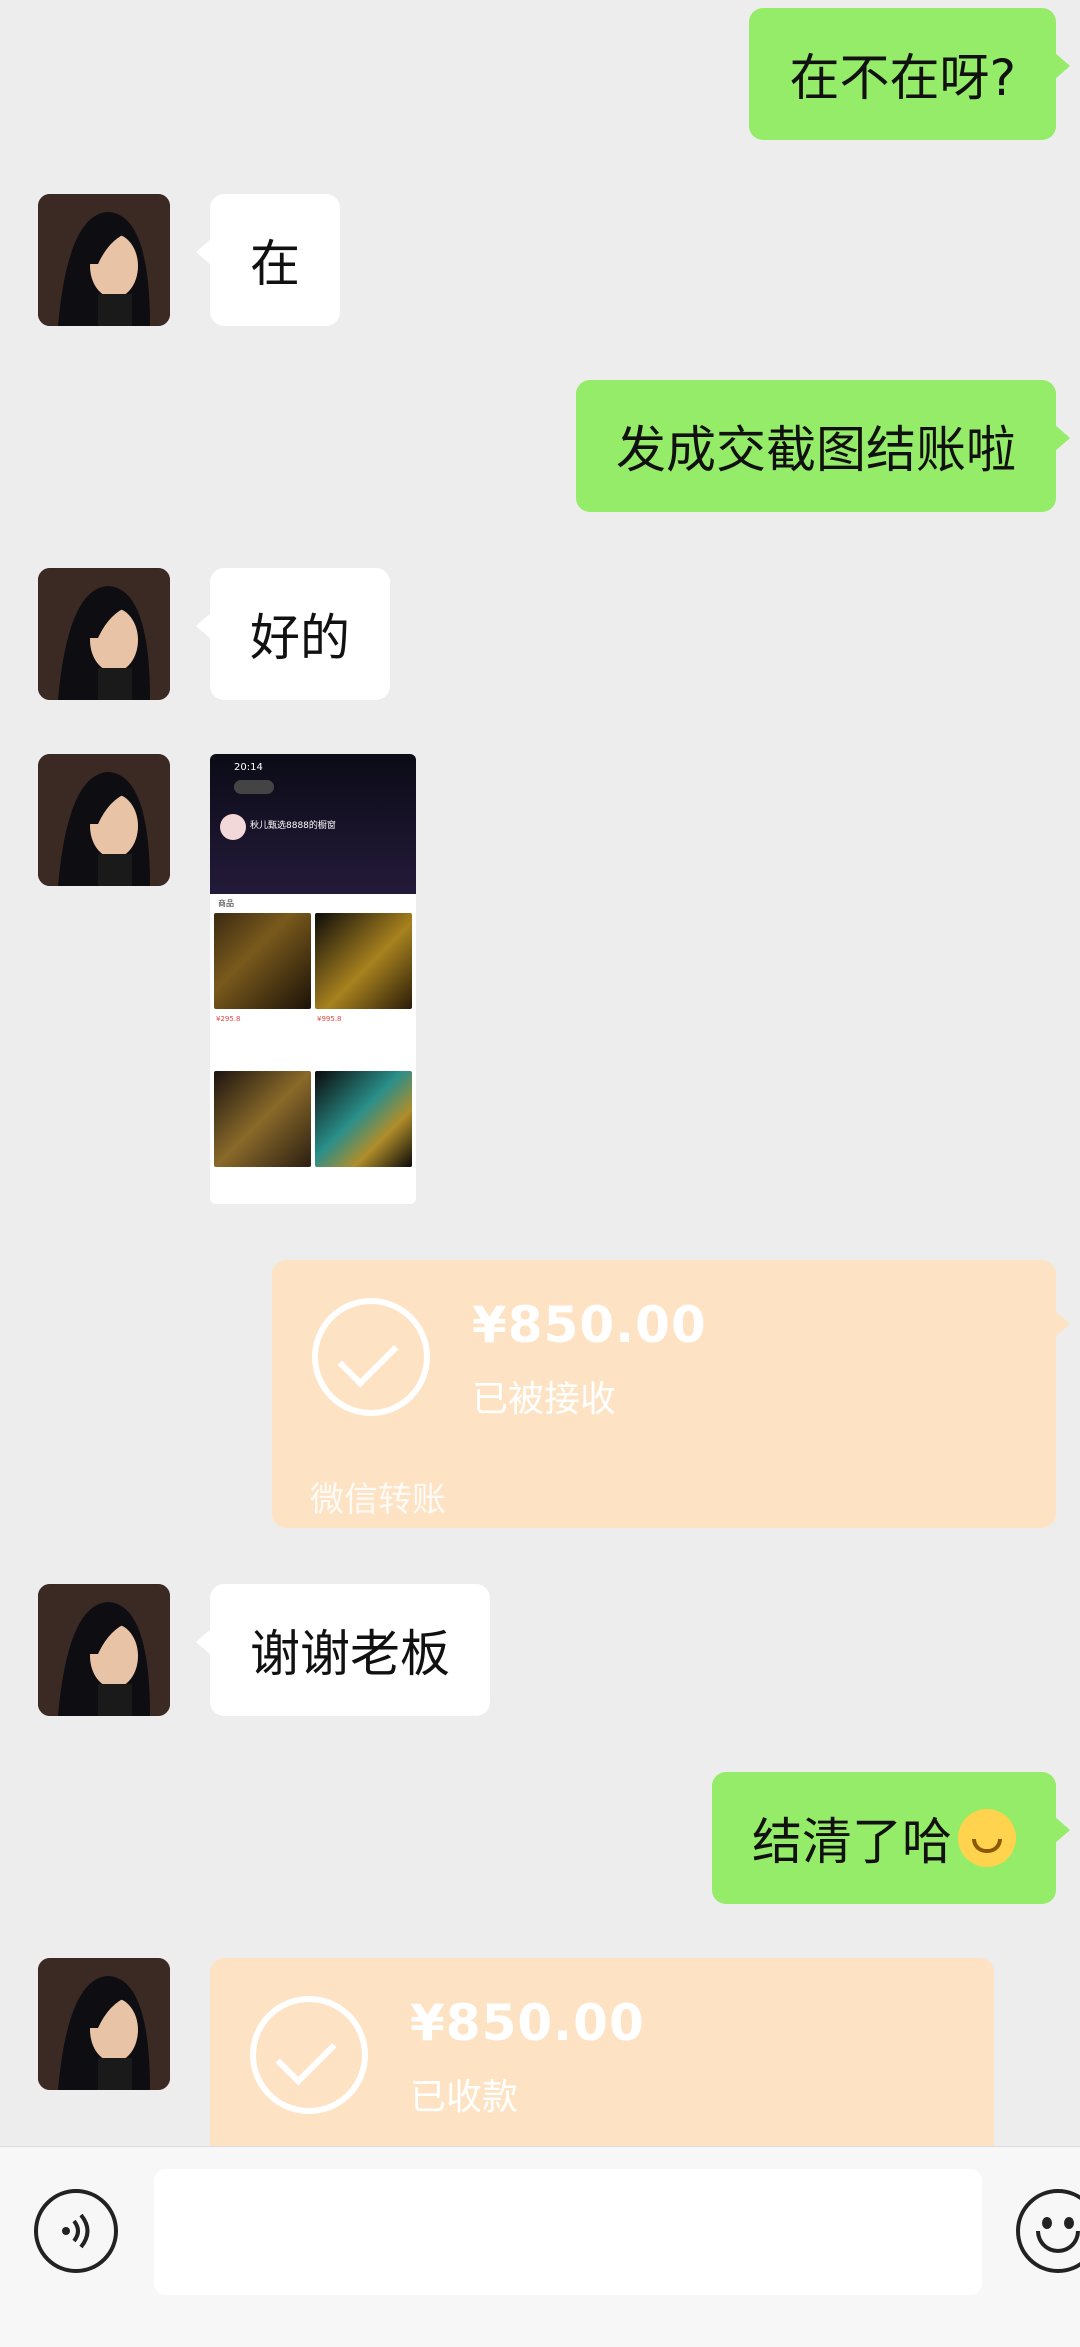  What do you see at coordinates (852, 1842) in the screenshot?
I see `message-text: 结清了哈` at bounding box center [852, 1842].